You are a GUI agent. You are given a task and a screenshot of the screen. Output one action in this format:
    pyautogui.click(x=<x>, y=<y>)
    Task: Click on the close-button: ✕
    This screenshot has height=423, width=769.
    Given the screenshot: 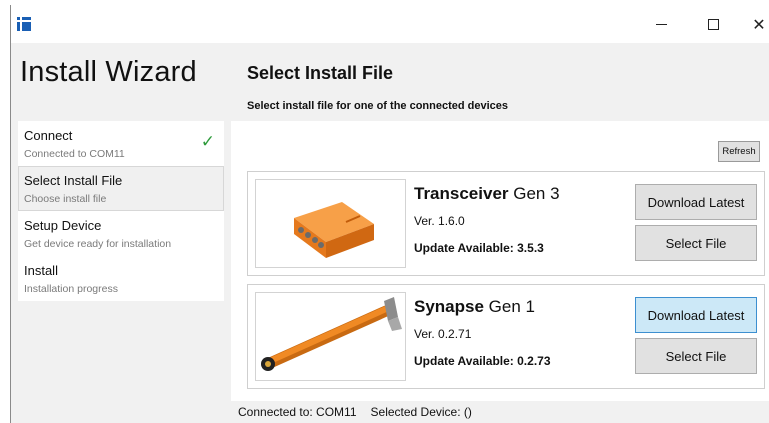 What is the action you would take?
    pyautogui.click(x=753, y=24)
    